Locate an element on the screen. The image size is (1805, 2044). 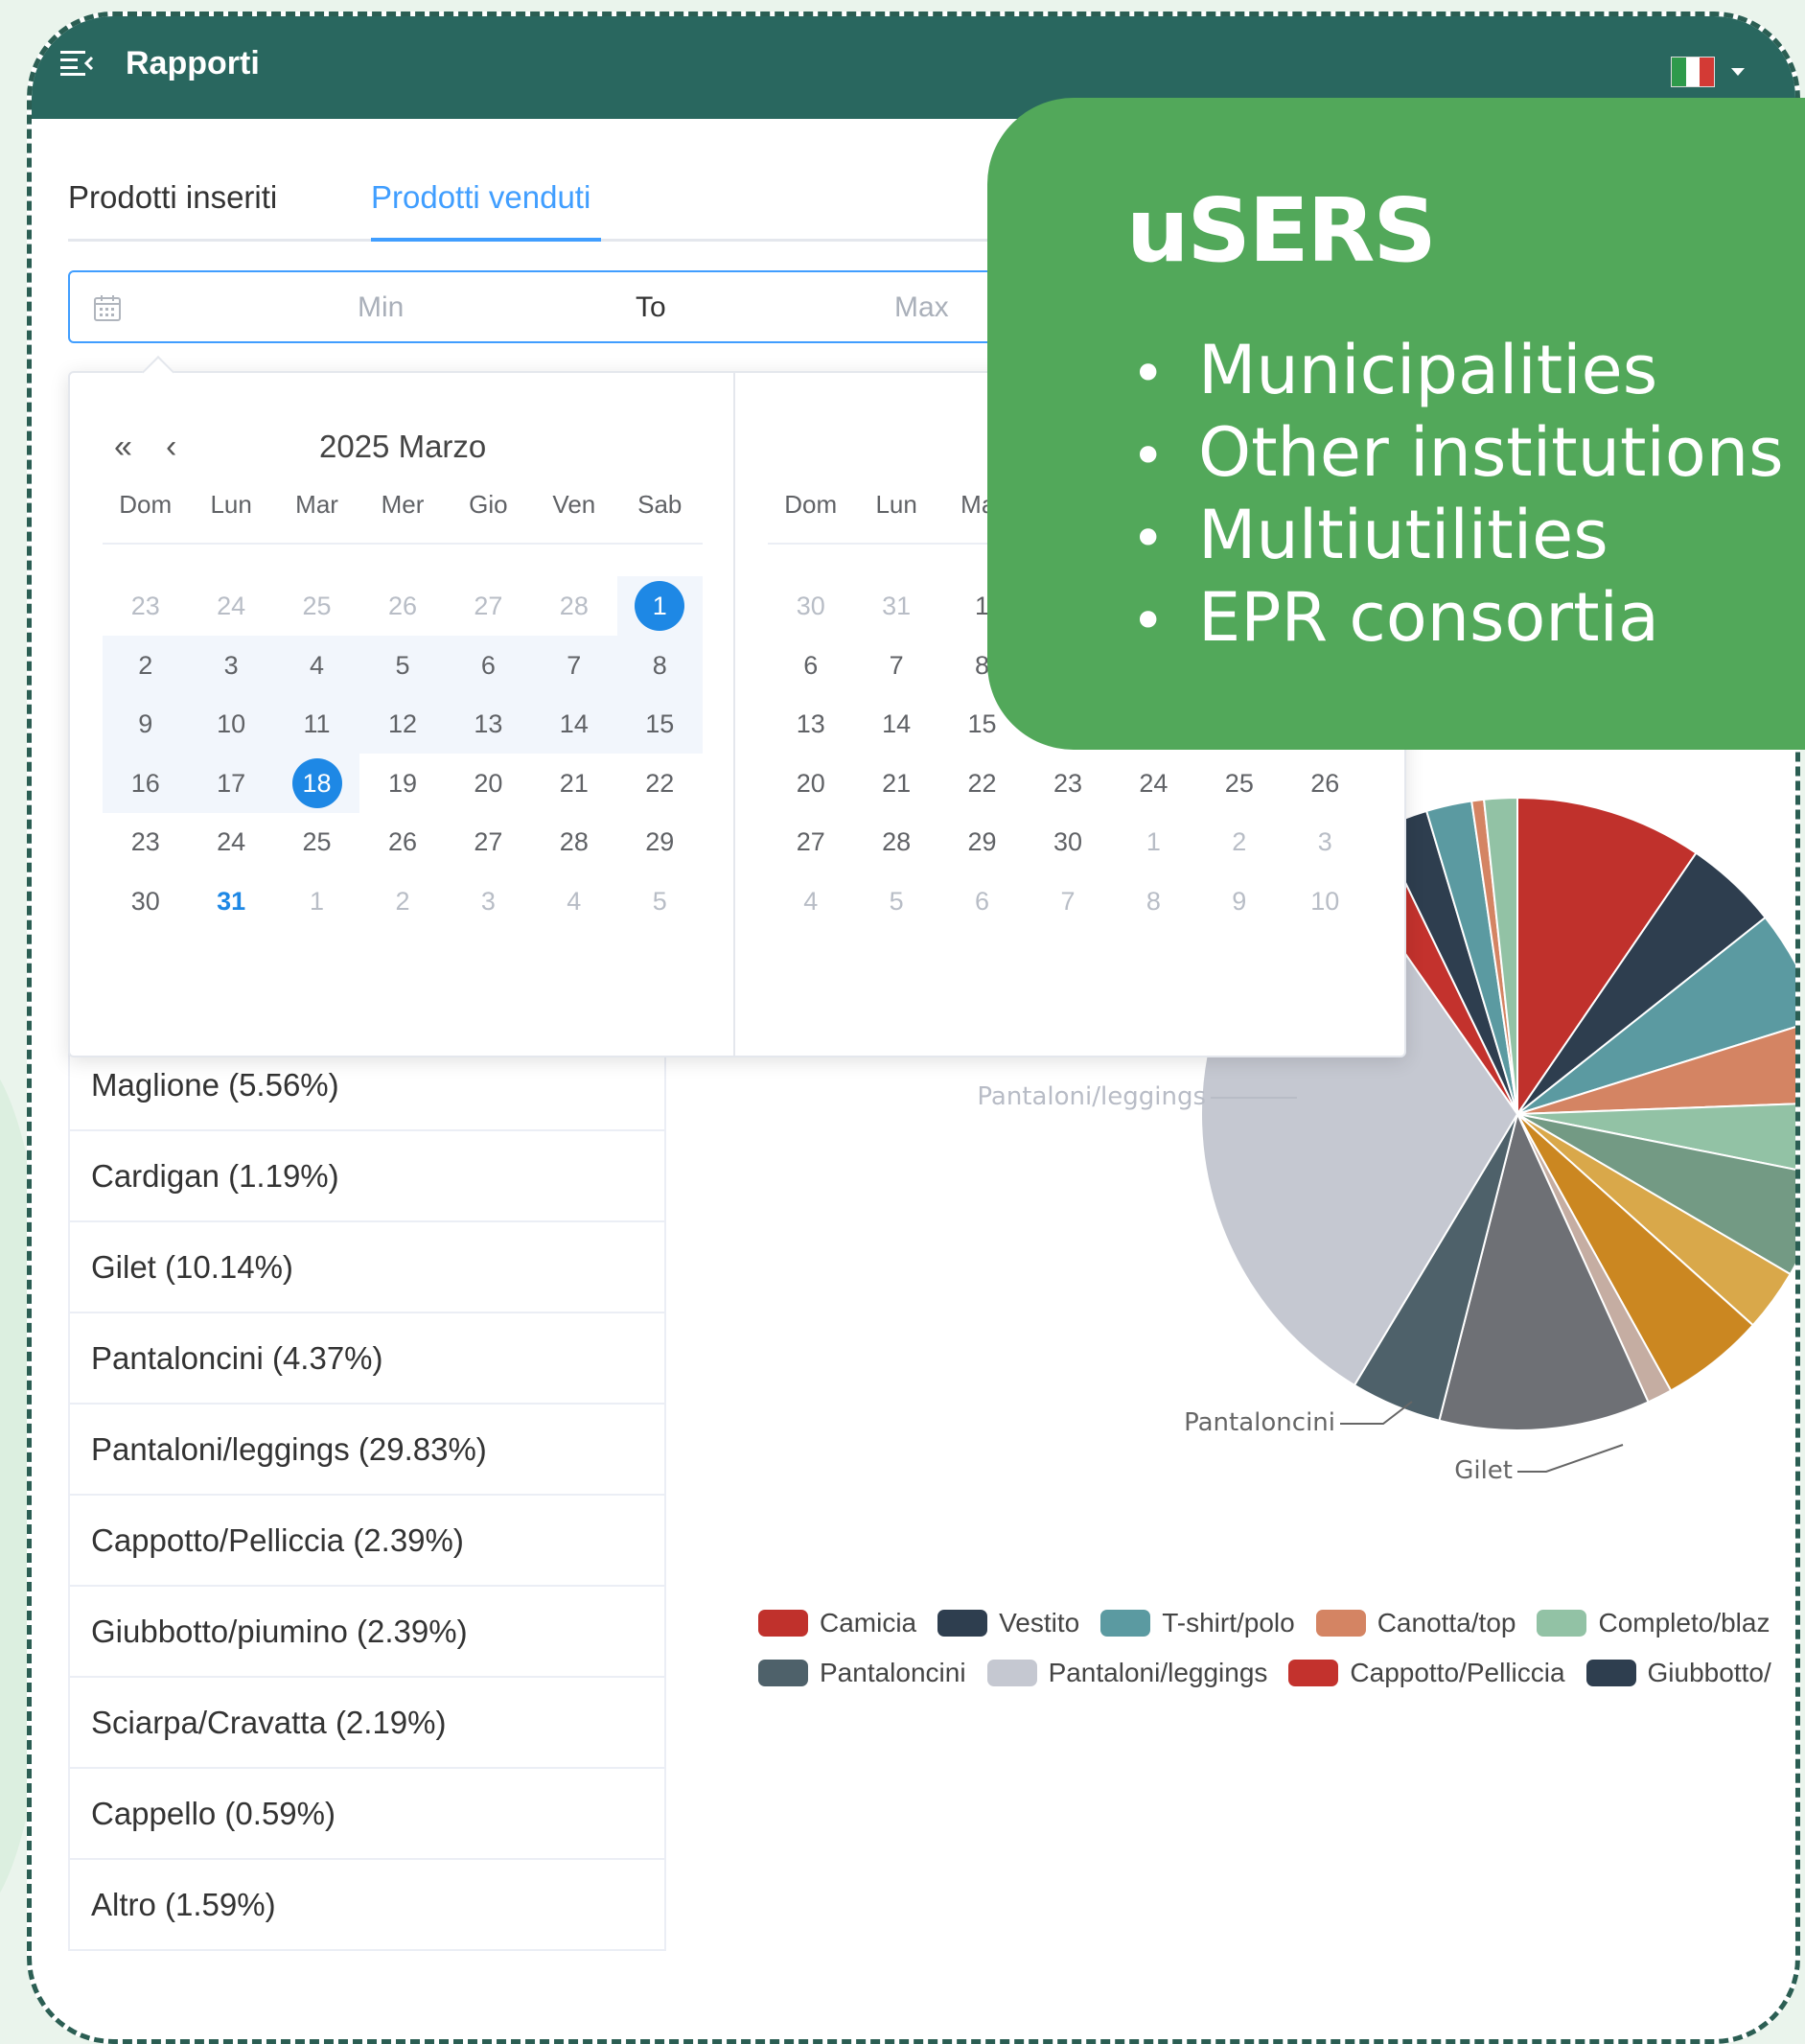
italian-flag-icon is located at coordinates (1693, 72).